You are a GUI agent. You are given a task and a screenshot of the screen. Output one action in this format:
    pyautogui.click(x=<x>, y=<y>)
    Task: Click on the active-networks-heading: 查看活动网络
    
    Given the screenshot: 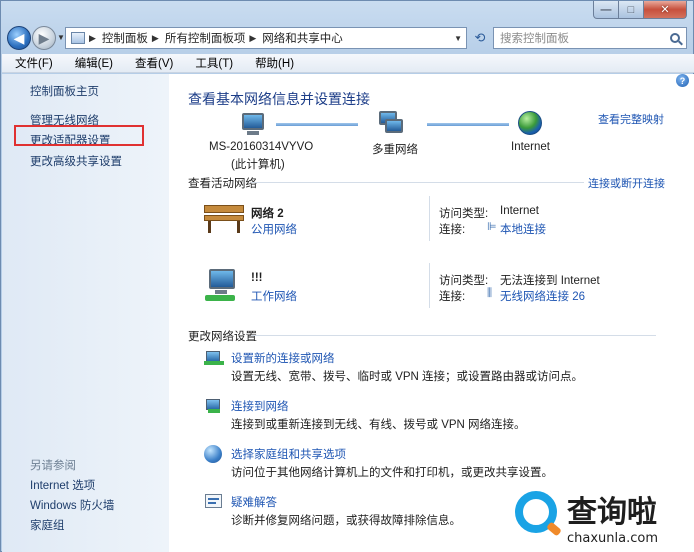 What is the action you would take?
    pyautogui.click(x=222, y=184)
    